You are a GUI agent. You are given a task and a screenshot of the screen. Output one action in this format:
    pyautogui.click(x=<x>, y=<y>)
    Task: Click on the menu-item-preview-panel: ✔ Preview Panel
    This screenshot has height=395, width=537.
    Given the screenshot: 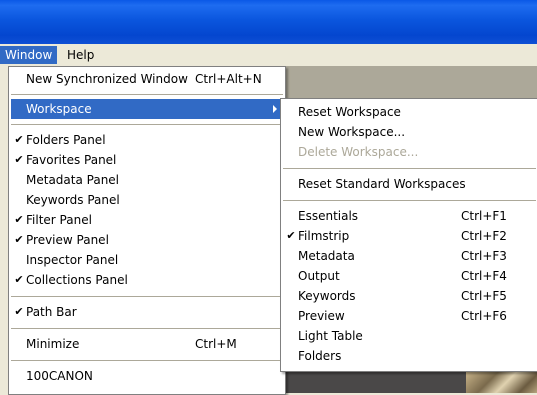 What is the action you would take?
    pyautogui.click(x=147, y=240)
    